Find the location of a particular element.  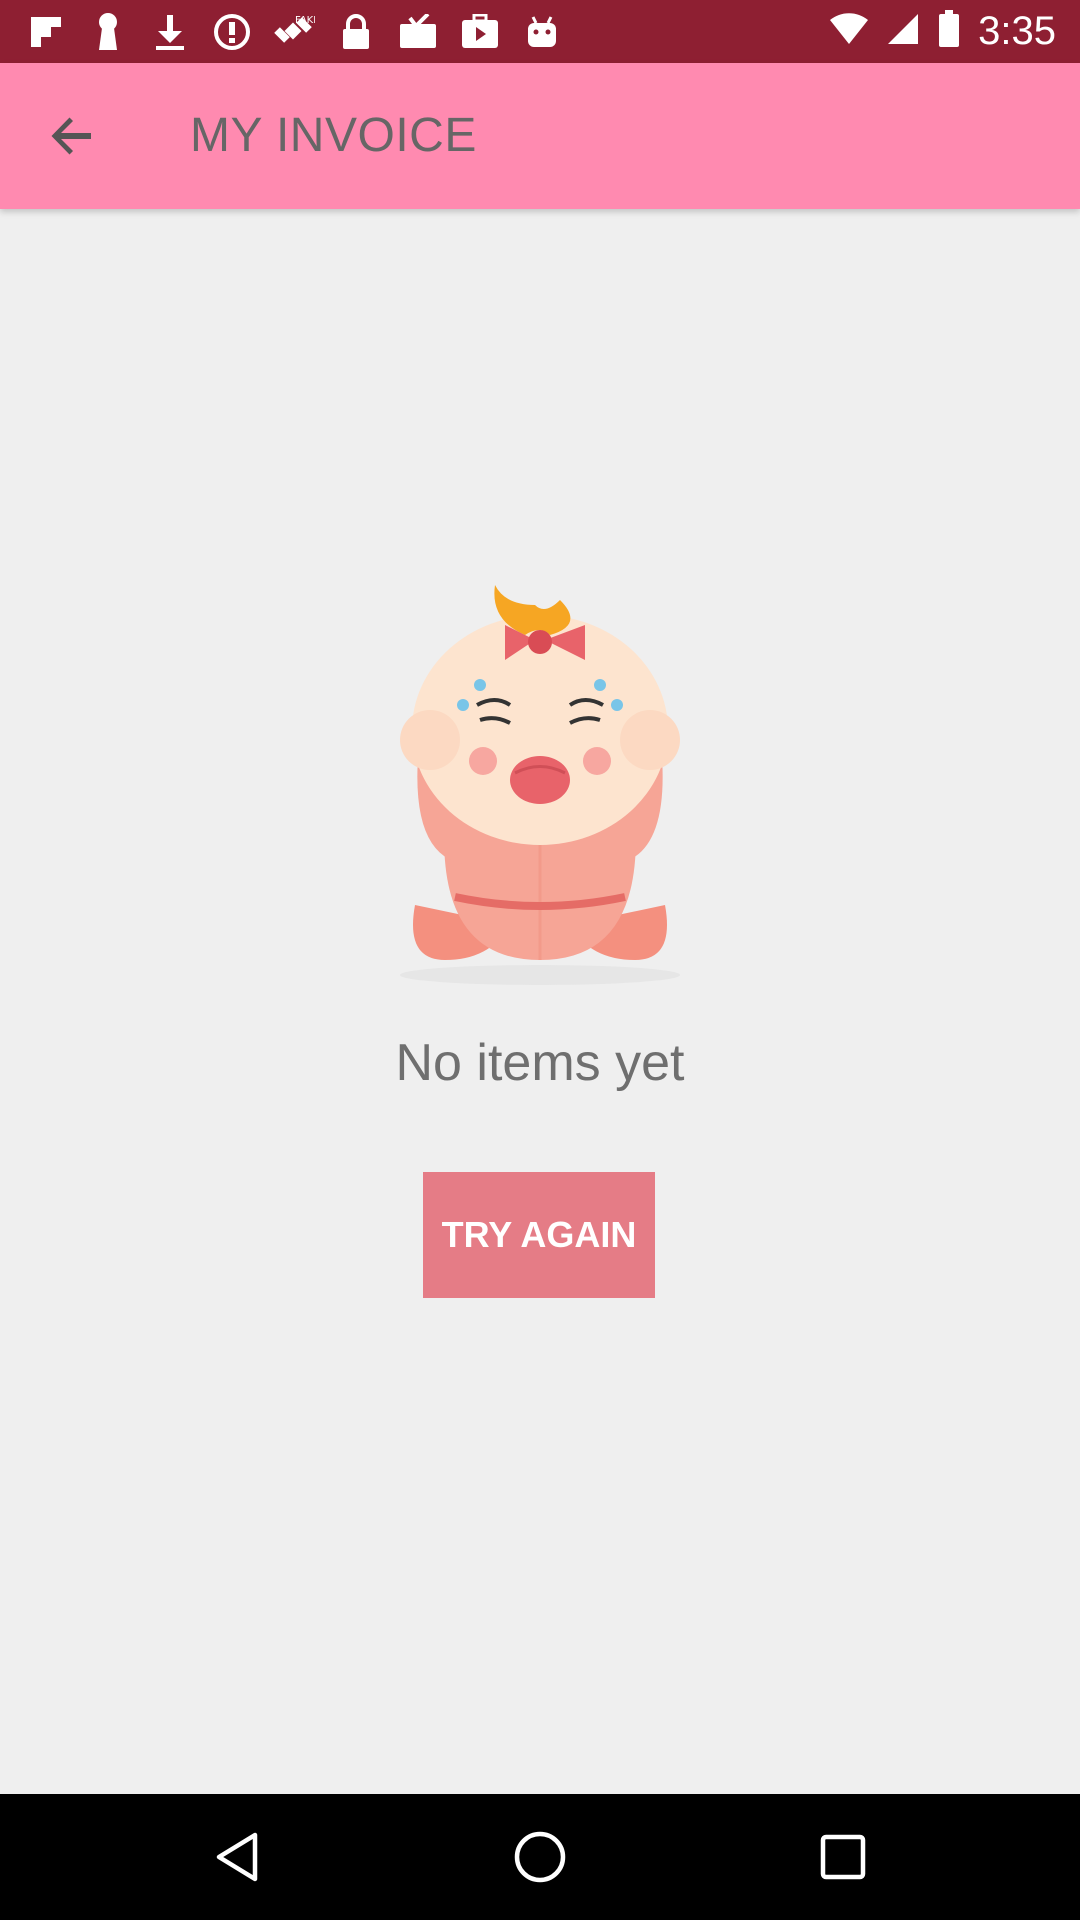

play-store-icon is located at coordinates (480, 32).